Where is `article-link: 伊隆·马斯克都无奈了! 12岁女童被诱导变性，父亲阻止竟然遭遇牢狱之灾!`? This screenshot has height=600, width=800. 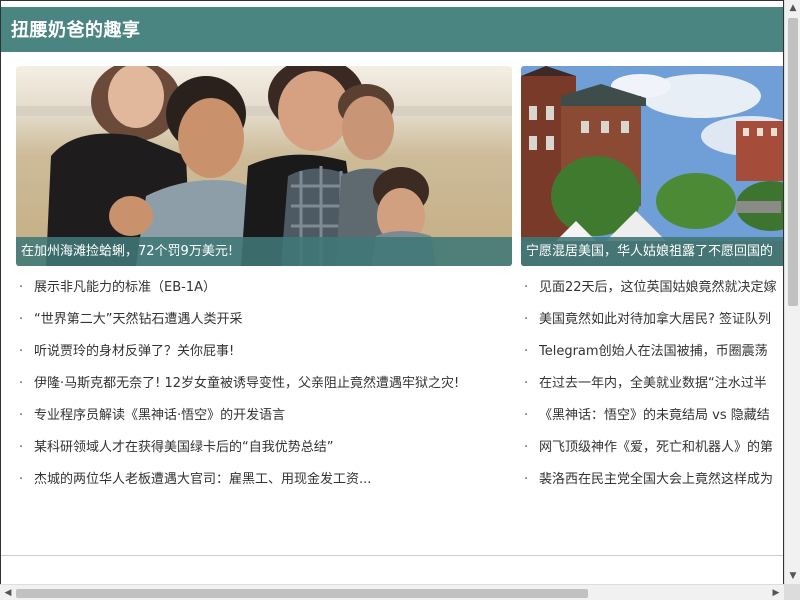
article-link: 伊隆·马斯克都无奈了! 12岁女童被诱导变性，父亲阻止竟然遭遇牢狱之灾! is located at coordinates (246, 383).